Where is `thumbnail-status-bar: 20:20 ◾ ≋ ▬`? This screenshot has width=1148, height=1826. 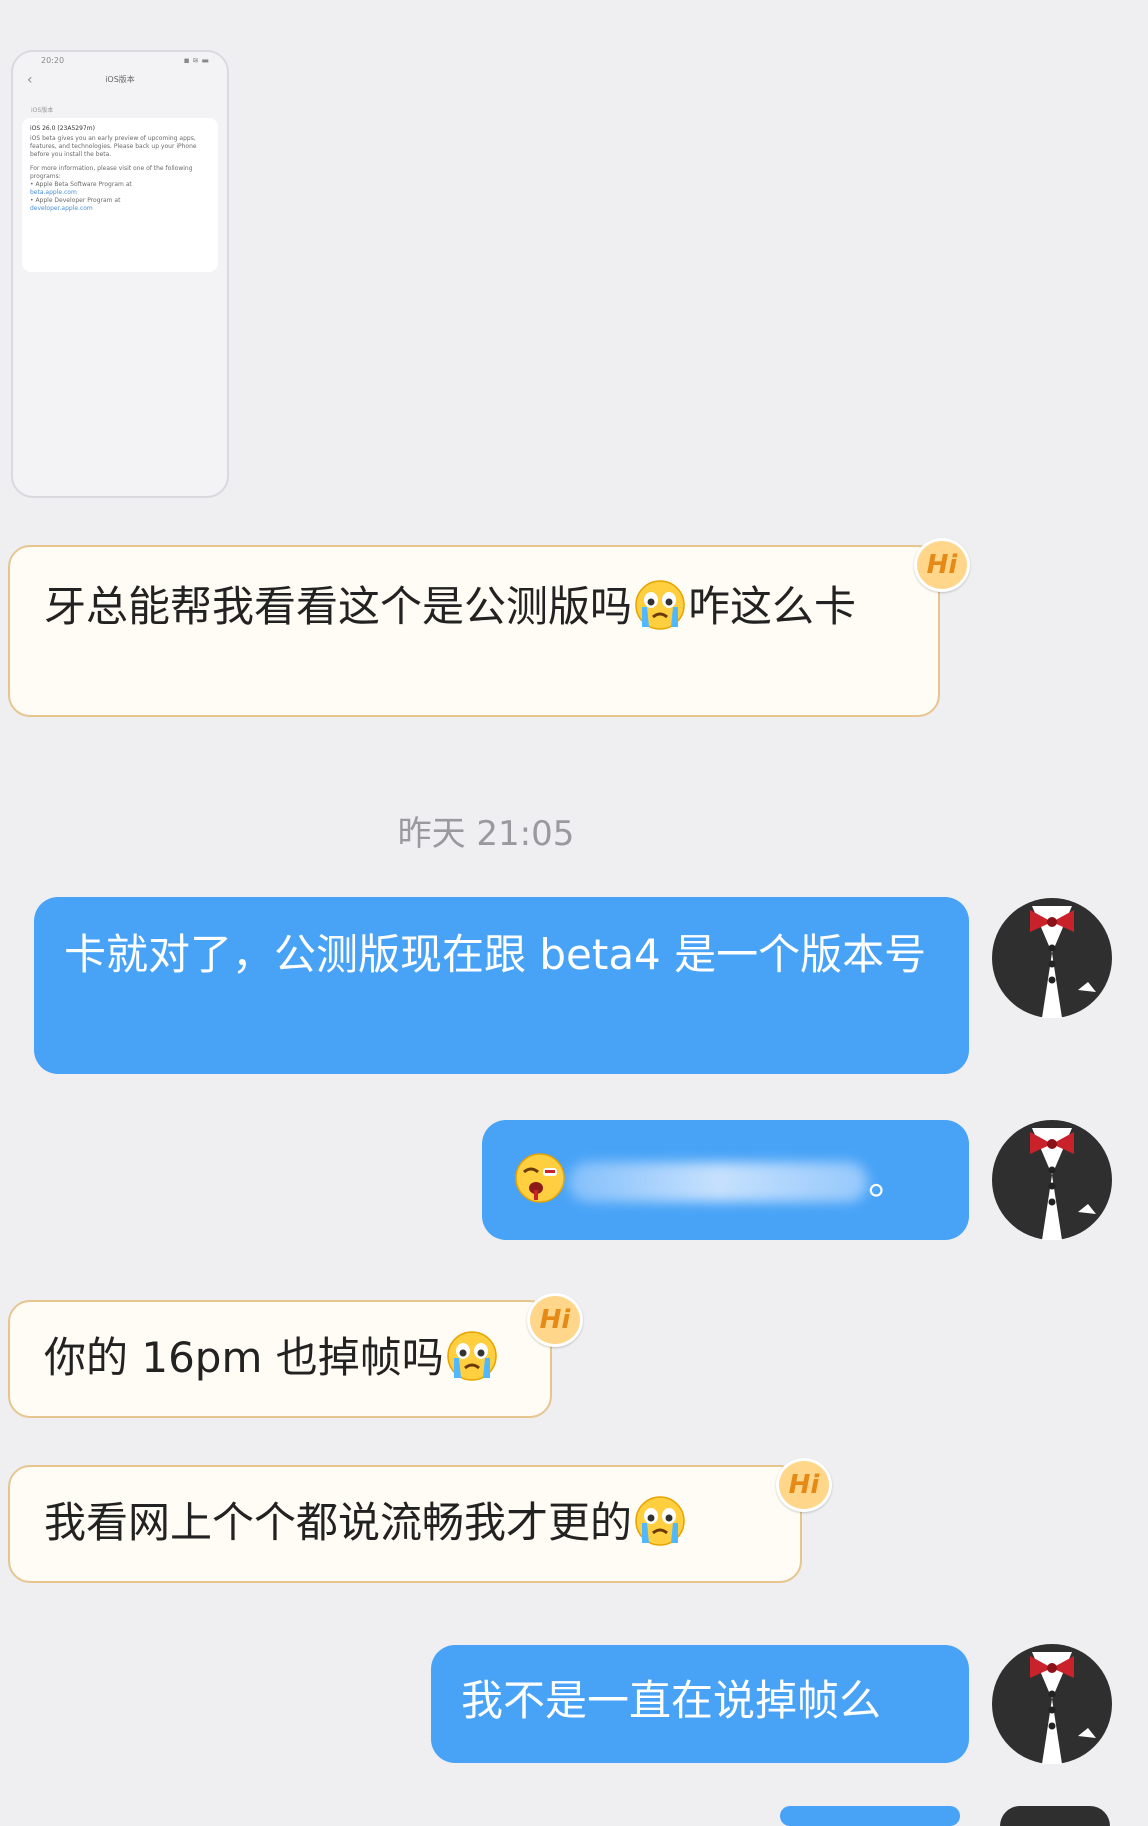 thumbnail-status-bar: 20:20 ◾ ≋ ▬ is located at coordinates (125, 60).